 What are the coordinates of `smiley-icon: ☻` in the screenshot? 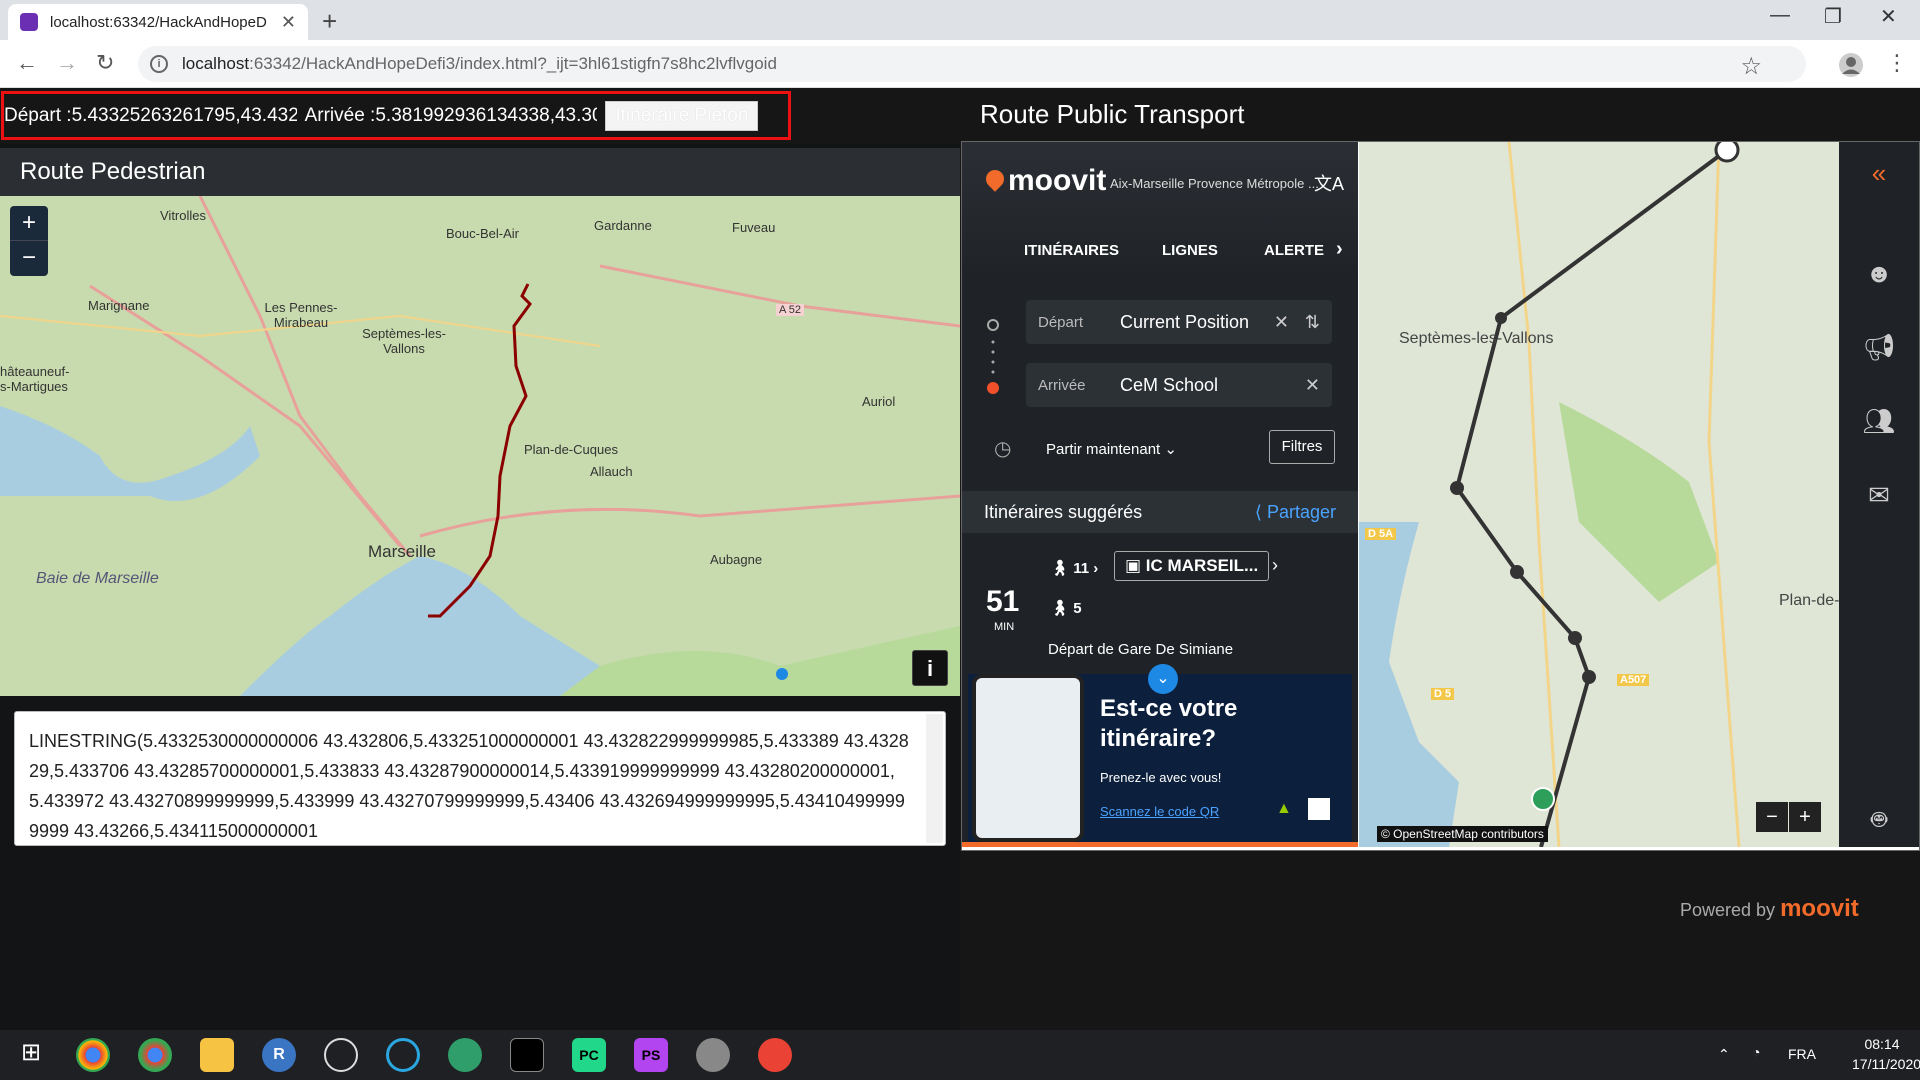 It's located at (1879, 273).